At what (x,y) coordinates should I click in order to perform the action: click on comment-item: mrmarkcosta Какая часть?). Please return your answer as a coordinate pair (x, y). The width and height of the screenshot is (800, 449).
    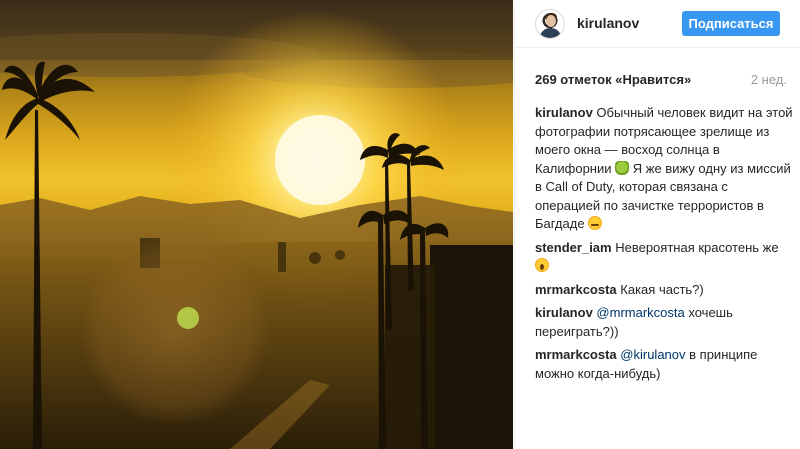
    Looking at the image, I should click on (664, 290).